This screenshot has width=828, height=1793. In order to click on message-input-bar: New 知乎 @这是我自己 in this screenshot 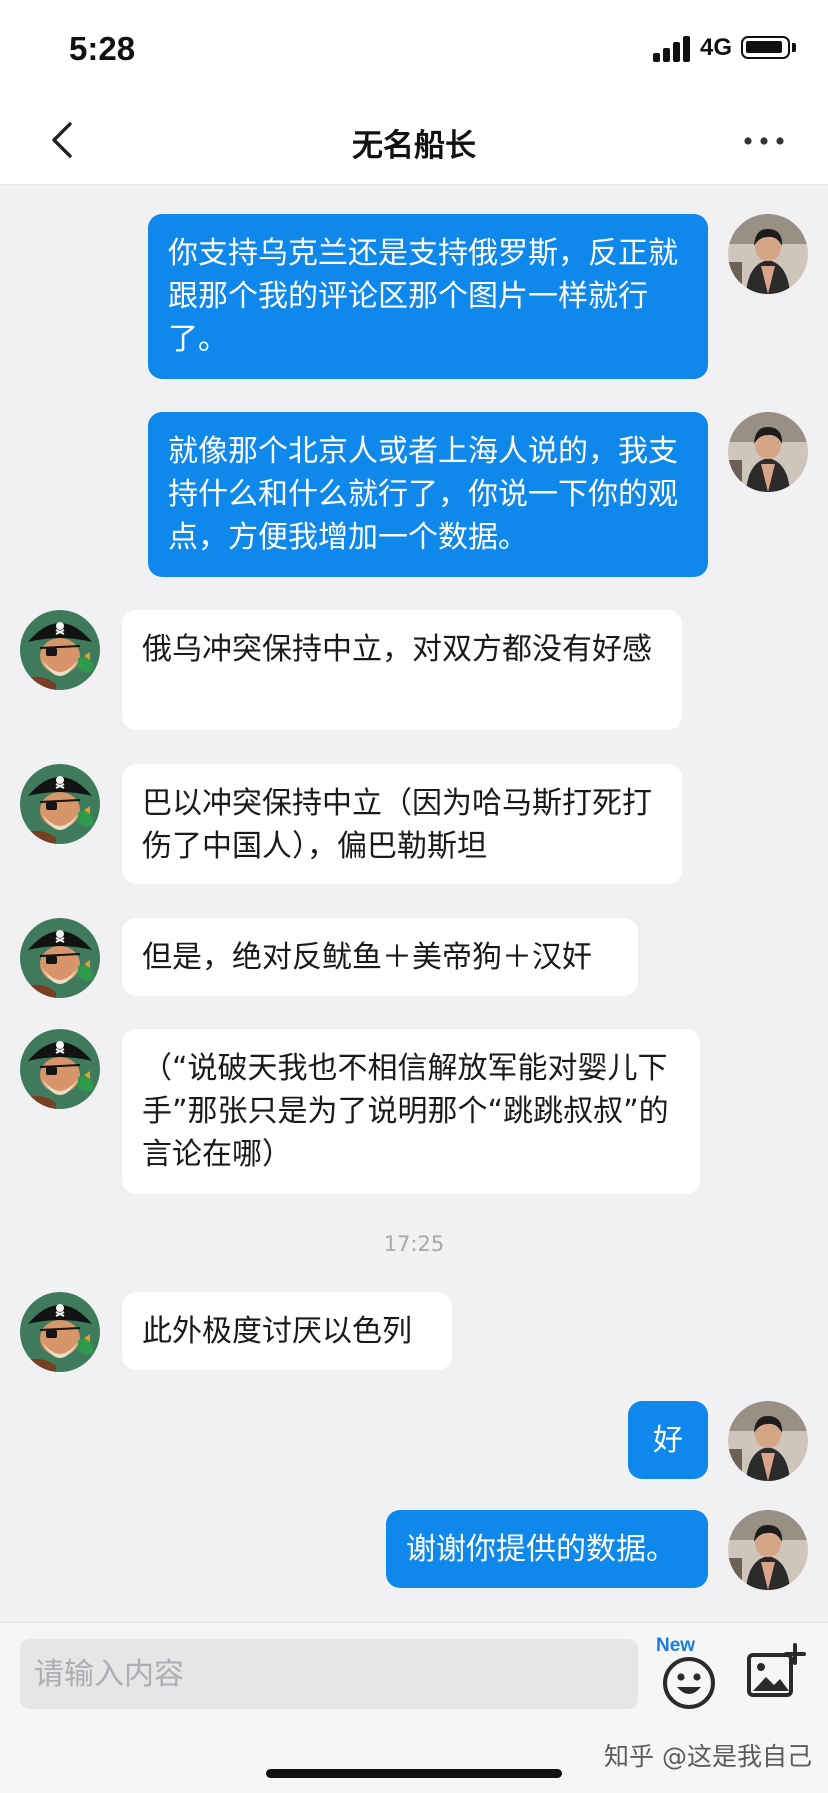, I will do `click(414, 1707)`.